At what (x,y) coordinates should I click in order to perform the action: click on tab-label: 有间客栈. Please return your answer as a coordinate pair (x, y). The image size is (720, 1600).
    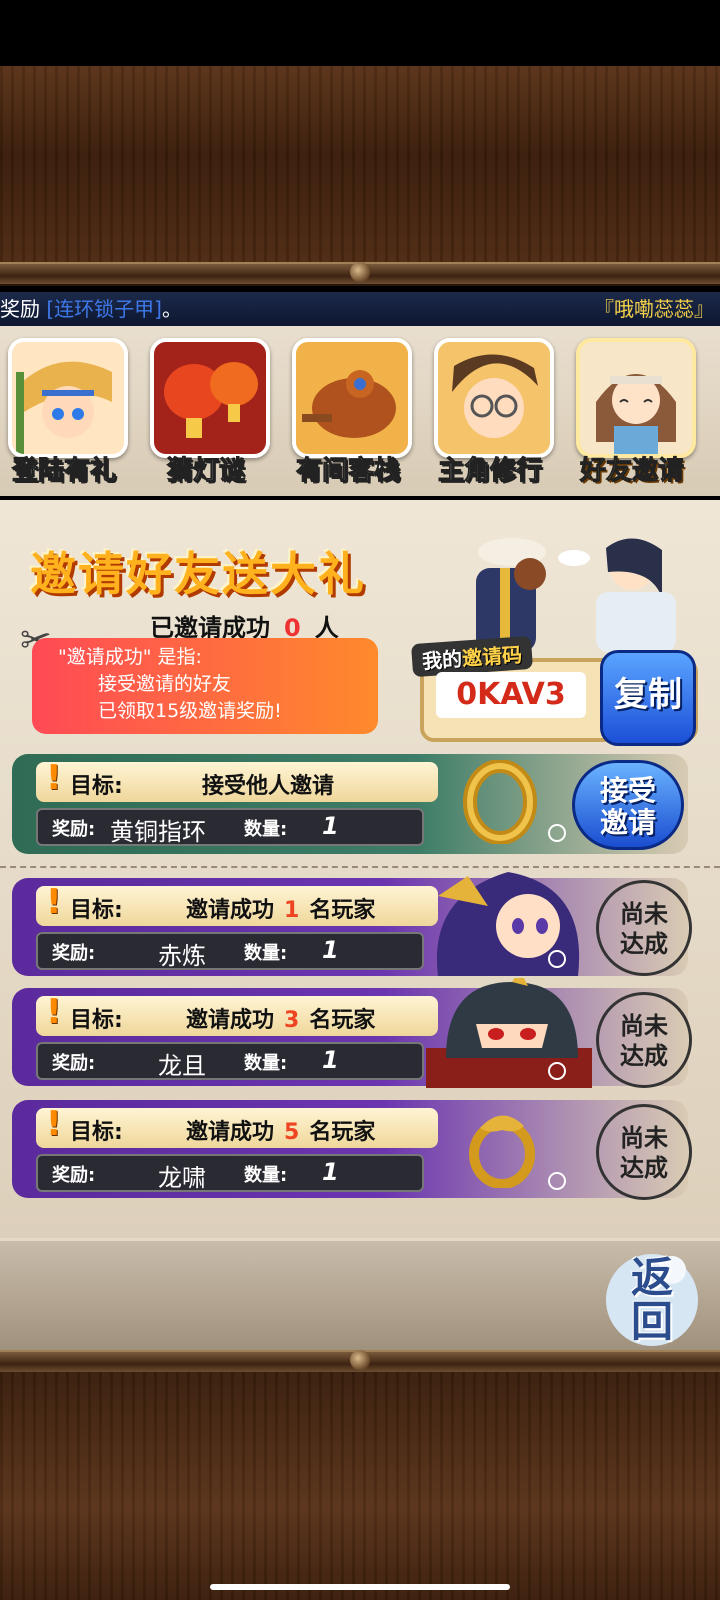
    Looking at the image, I should click on (347, 471).